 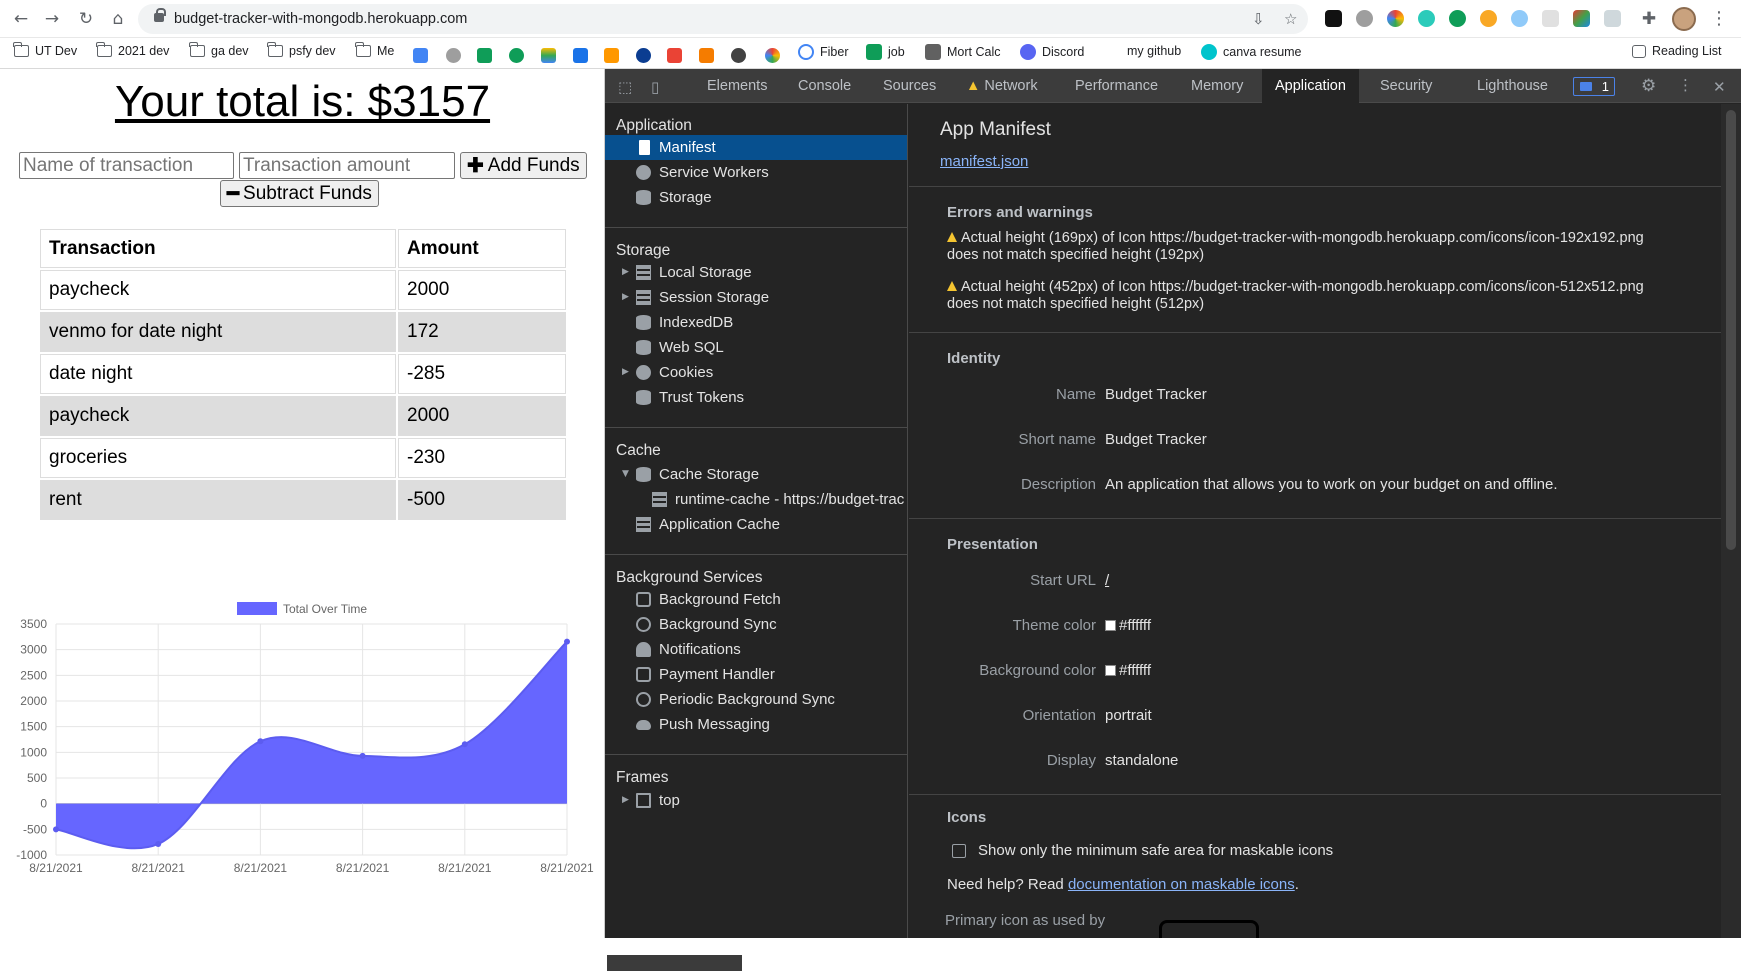 What do you see at coordinates (1217, 86) in the screenshot?
I see `tab-memory: Memory` at bounding box center [1217, 86].